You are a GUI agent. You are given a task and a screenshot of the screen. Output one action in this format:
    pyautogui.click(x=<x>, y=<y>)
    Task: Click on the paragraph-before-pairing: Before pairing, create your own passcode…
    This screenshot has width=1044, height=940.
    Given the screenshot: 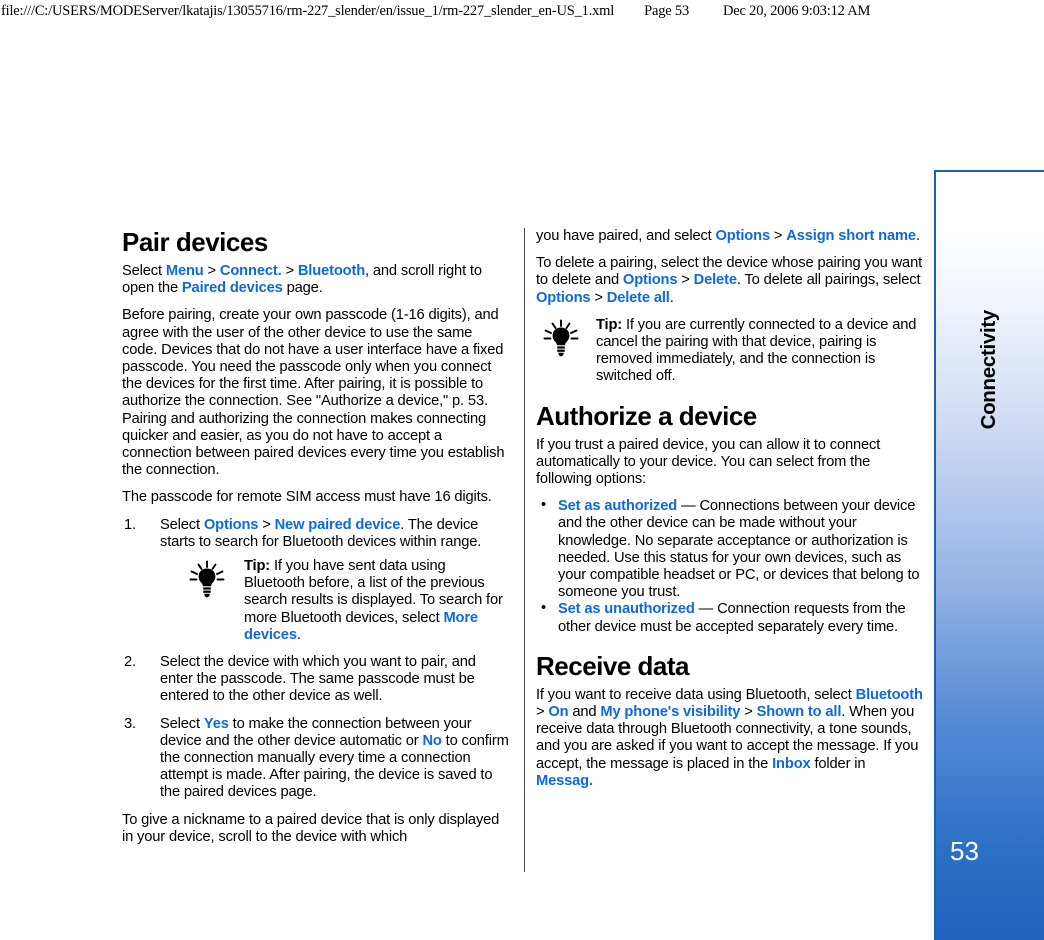 What is the action you would take?
    pyautogui.click(x=313, y=393)
    